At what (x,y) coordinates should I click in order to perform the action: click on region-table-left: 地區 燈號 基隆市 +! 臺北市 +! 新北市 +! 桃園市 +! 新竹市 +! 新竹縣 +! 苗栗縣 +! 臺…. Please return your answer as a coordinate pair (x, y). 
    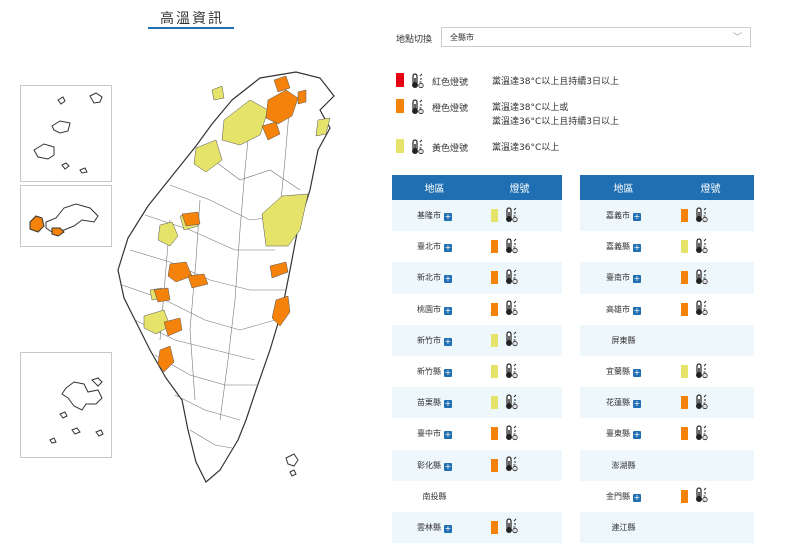
    Looking at the image, I should click on (477, 359).